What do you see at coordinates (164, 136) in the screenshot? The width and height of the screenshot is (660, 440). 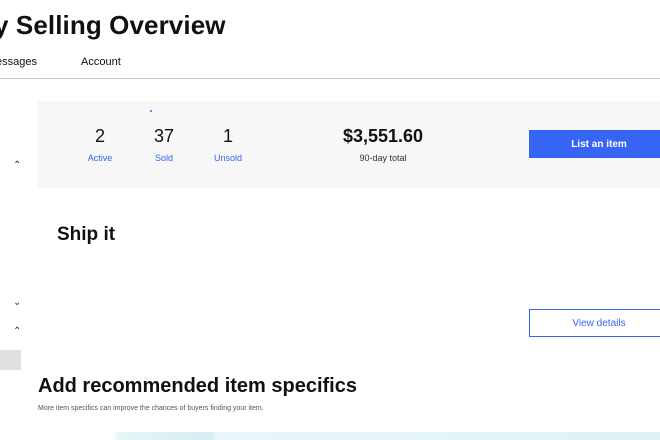 I see `stat-sold-count: 37` at bounding box center [164, 136].